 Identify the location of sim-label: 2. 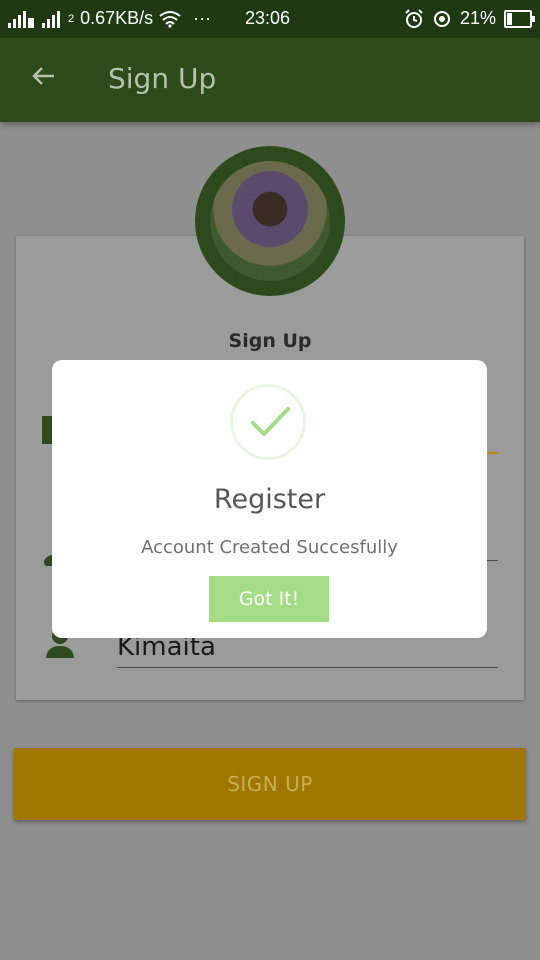
(71, 18).